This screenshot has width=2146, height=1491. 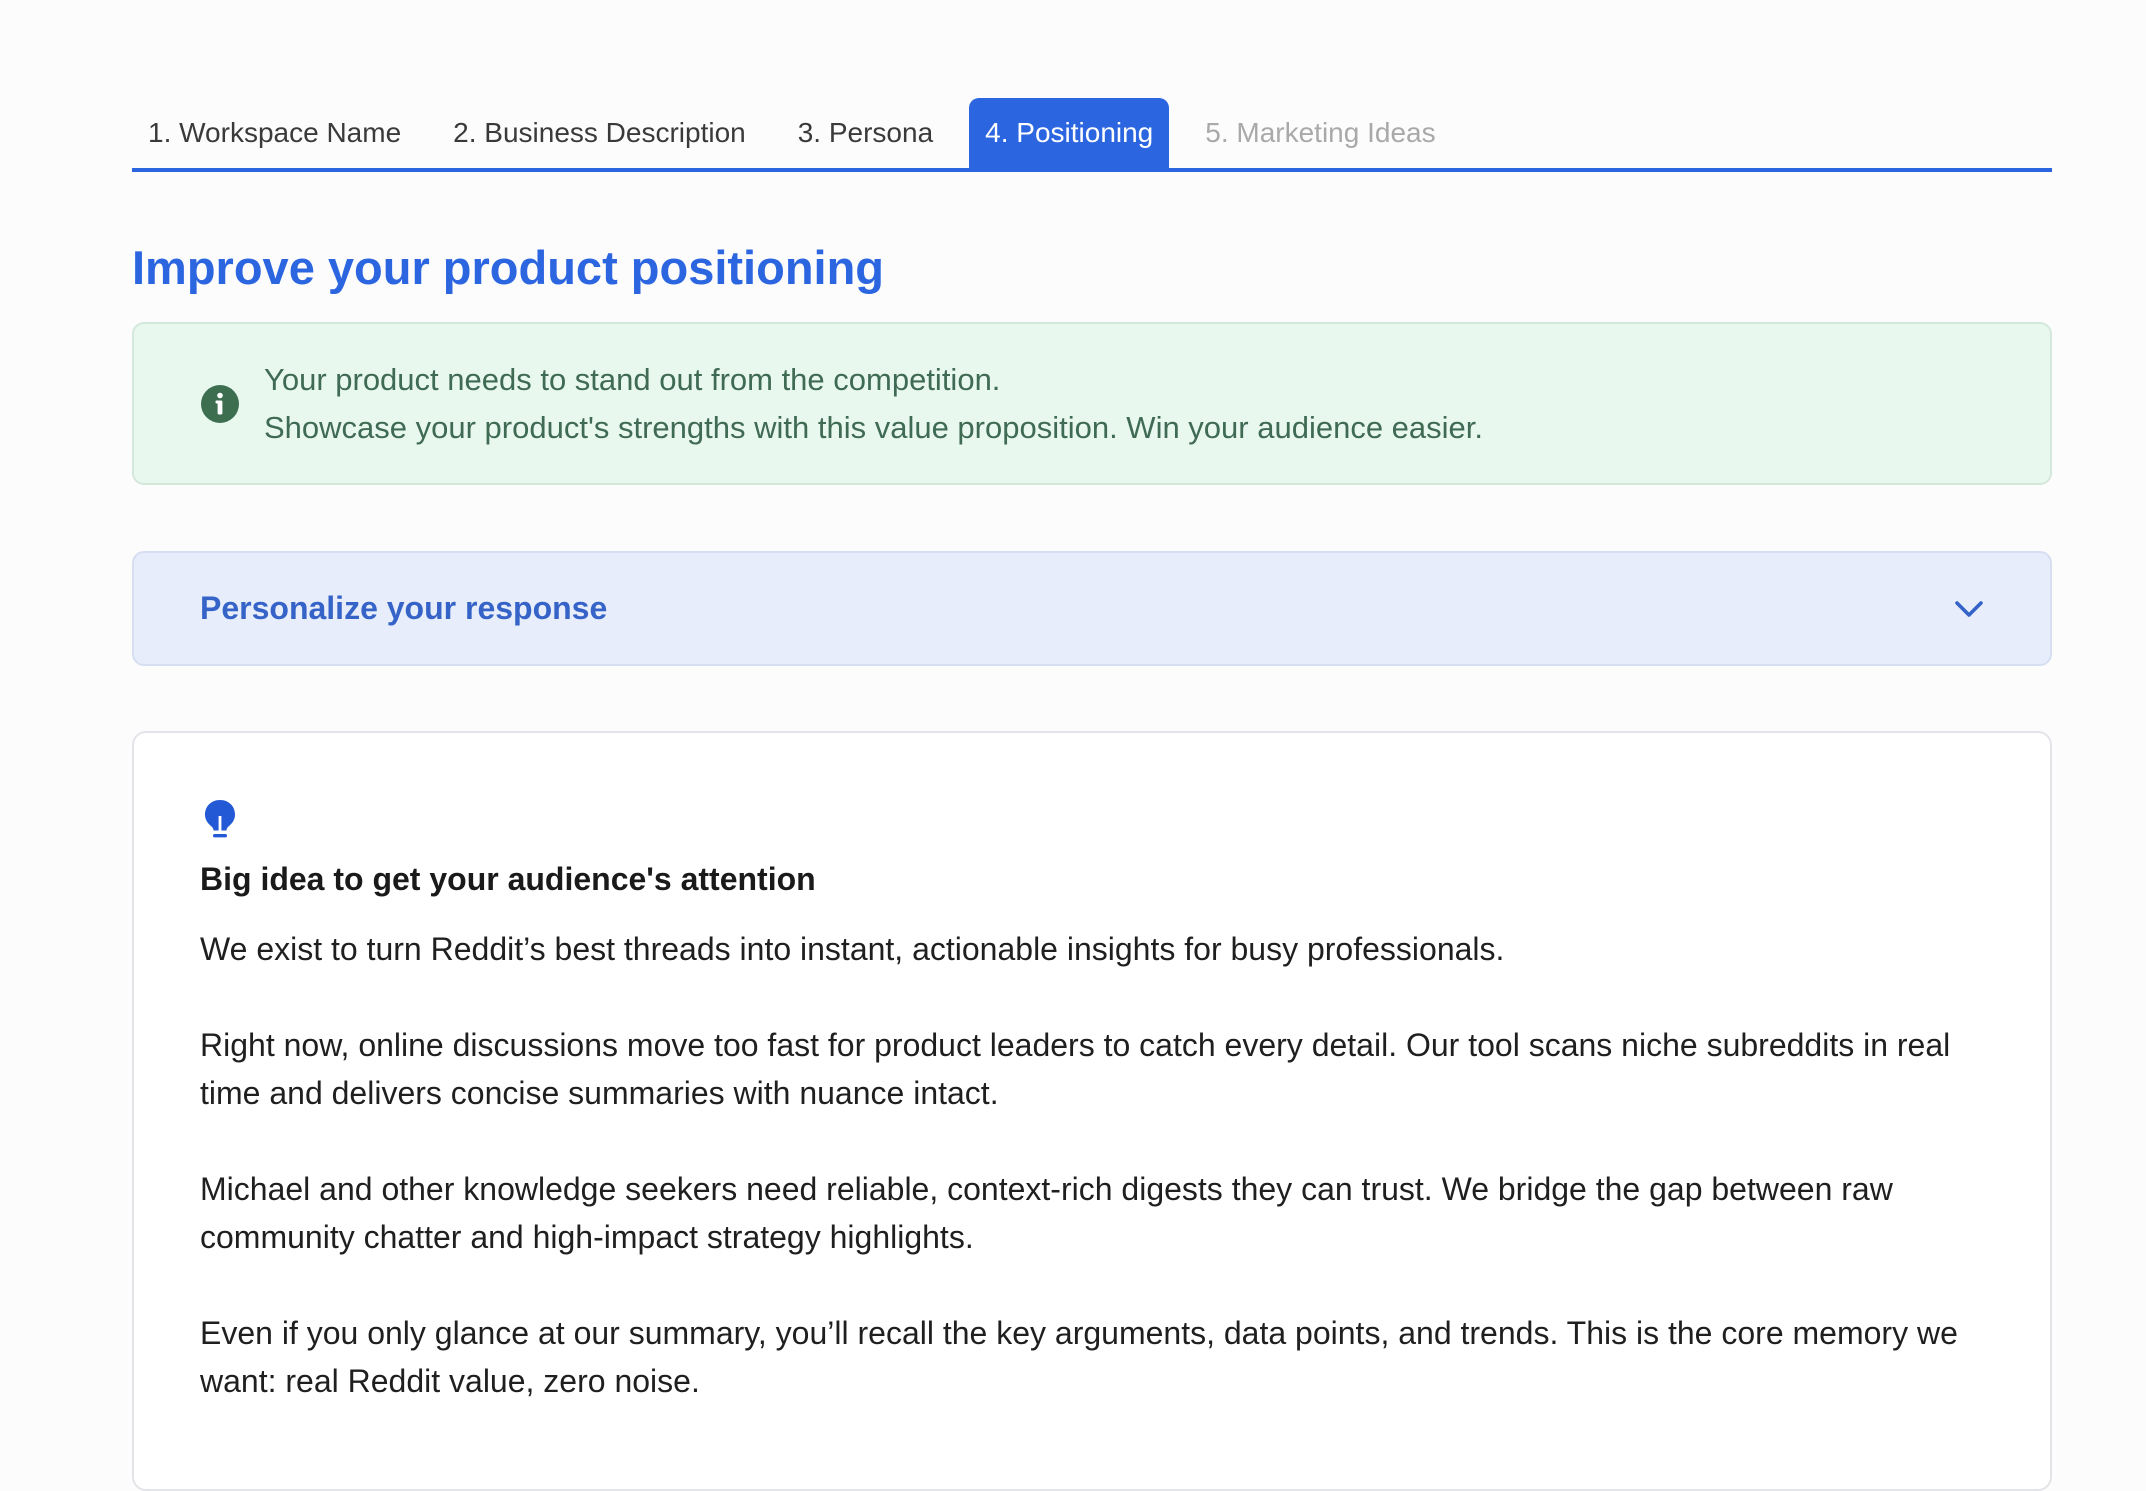 What do you see at coordinates (508, 267) in the screenshot?
I see `page-title: Improve your product positioning` at bounding box center [508, 267].